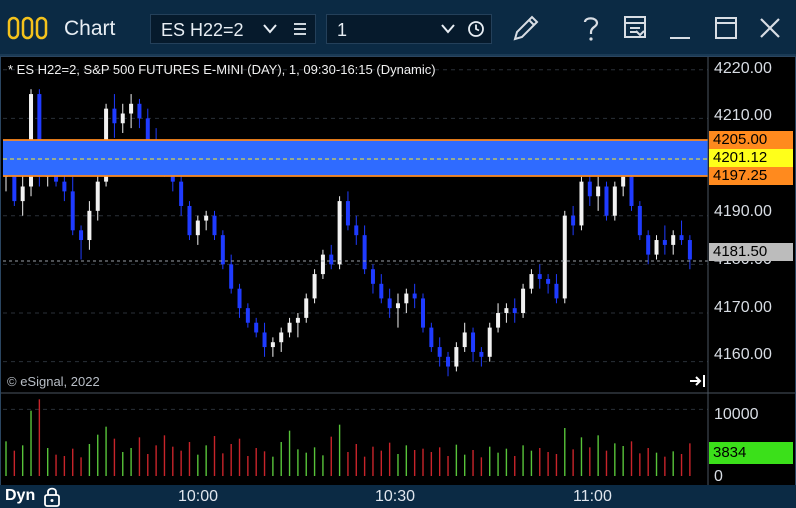 The height and width of the screenshot is (508, 796). I want to click on pencil-icon, so click(526, 28).